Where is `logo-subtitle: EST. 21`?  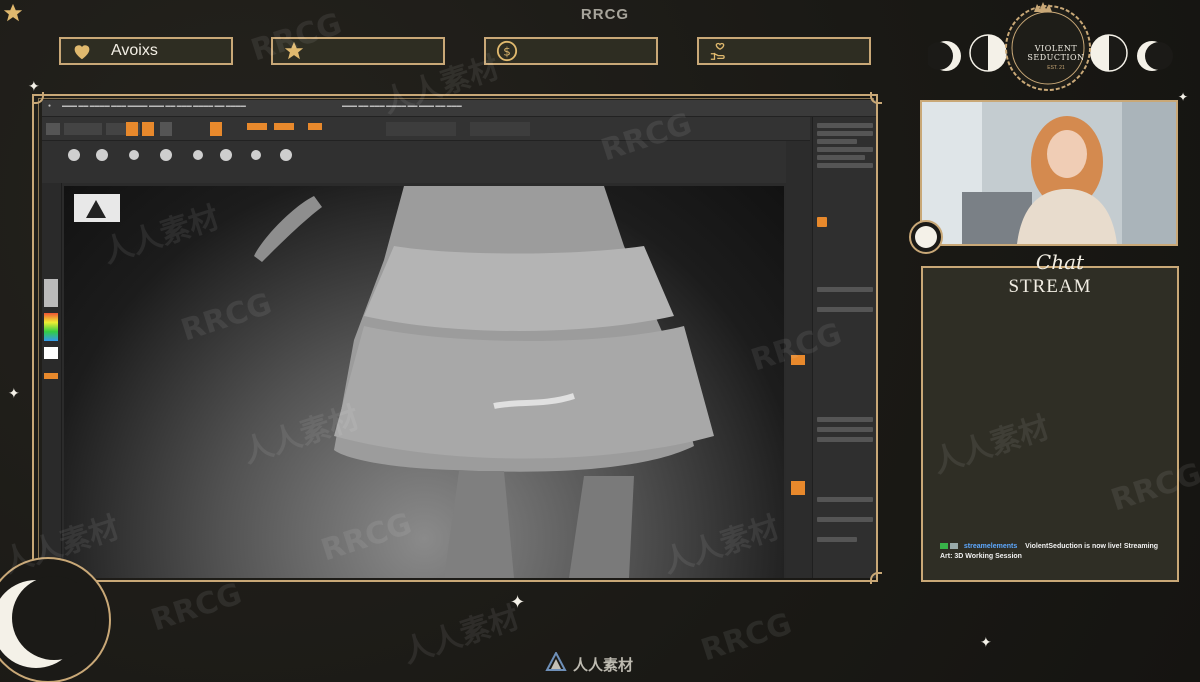 logo-subtitle: EST. 21 is located at coordinates (1056, 68).